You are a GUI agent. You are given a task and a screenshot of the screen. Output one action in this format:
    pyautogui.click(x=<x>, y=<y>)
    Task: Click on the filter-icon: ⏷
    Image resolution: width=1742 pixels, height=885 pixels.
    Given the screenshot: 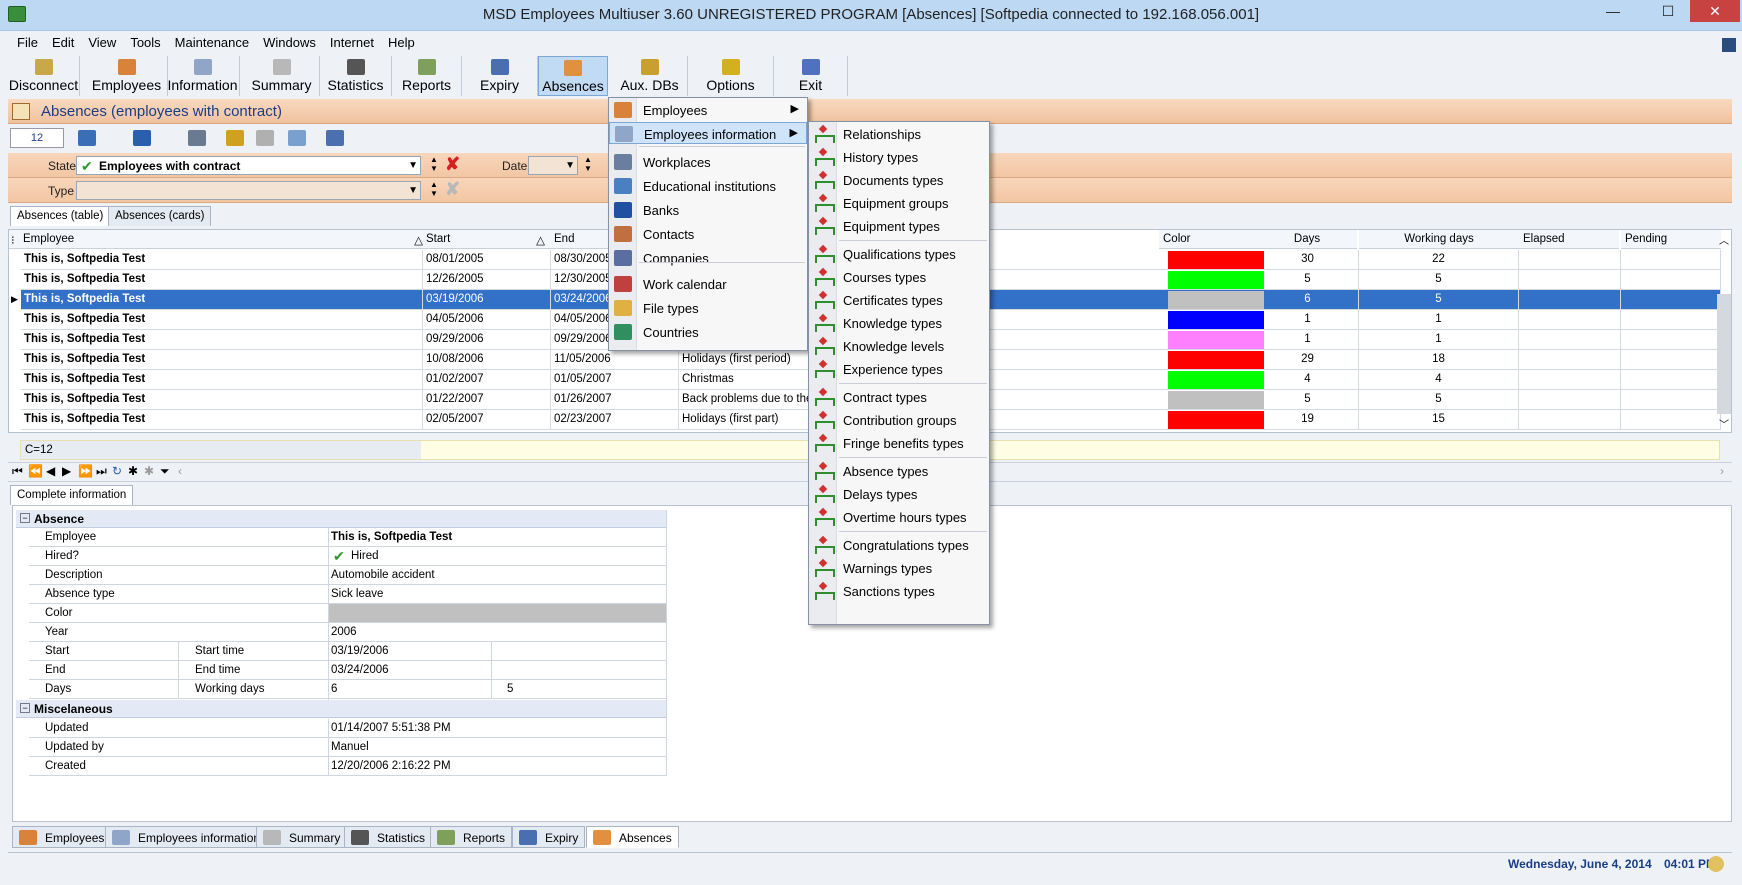 What is the action you would take?
    pyautogui.click(x=165, y=471)
    